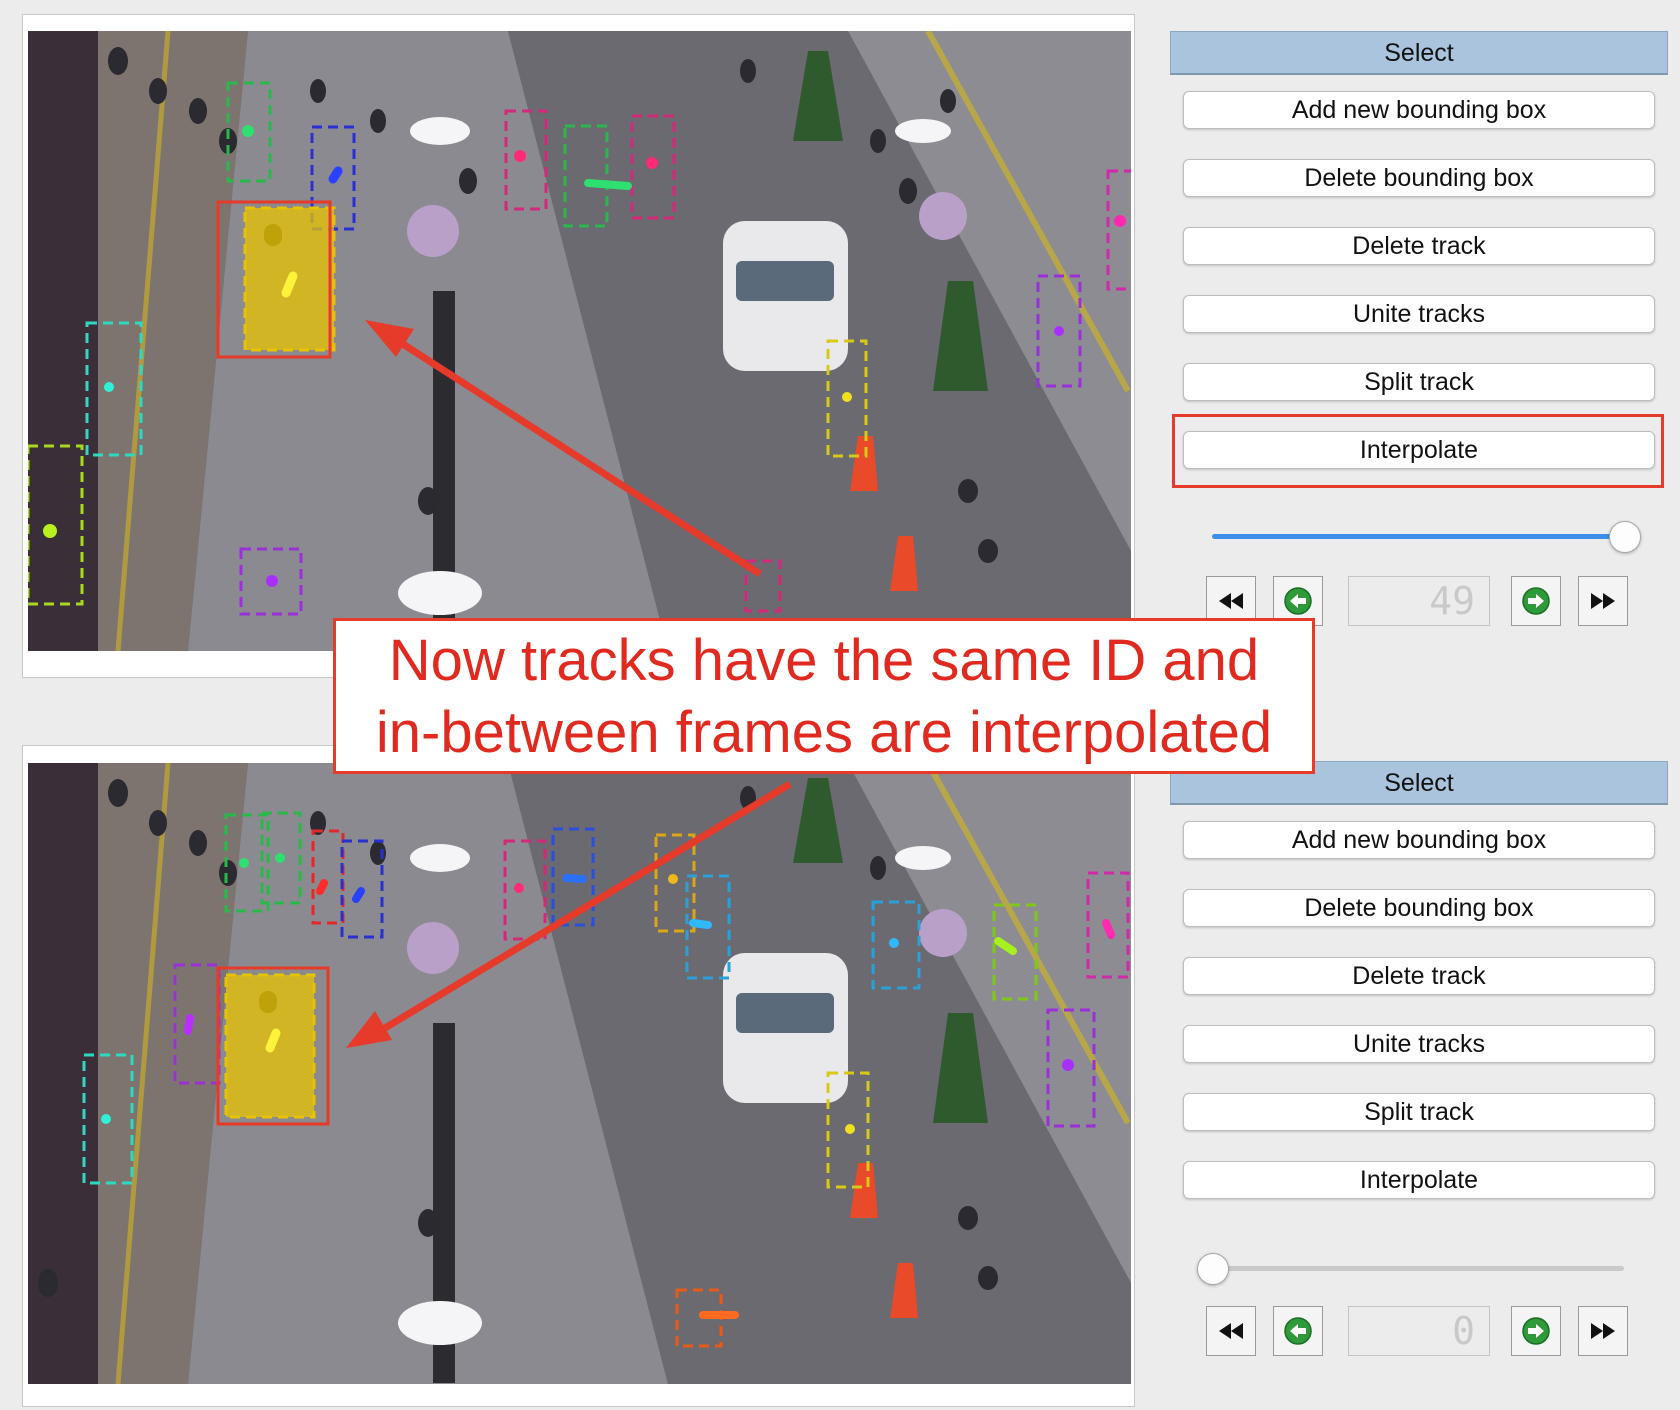 The width and height of the screenshot is (1680, 1410). What do you see at coordinates (824, 732) in the screenshot?
I see `callout-line-2: in-between frames are interpolated` at bounding box center [824, 732].